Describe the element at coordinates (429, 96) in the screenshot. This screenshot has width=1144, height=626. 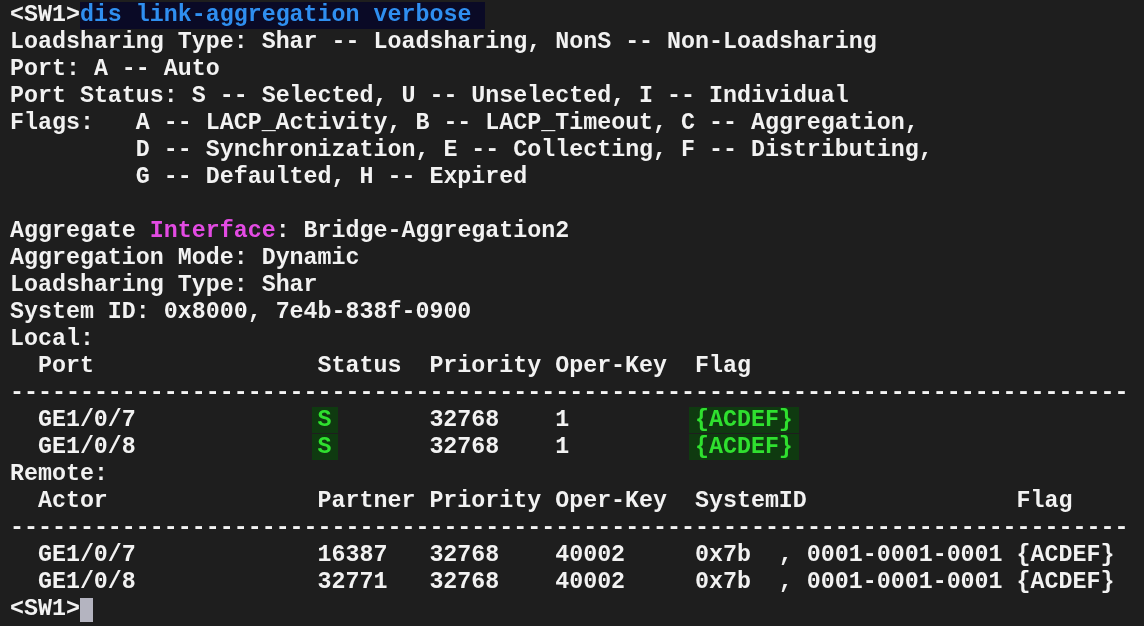
I see `output-line: Port Status: S -- Selected, U -- Unselected, I -- Individual` at that location.